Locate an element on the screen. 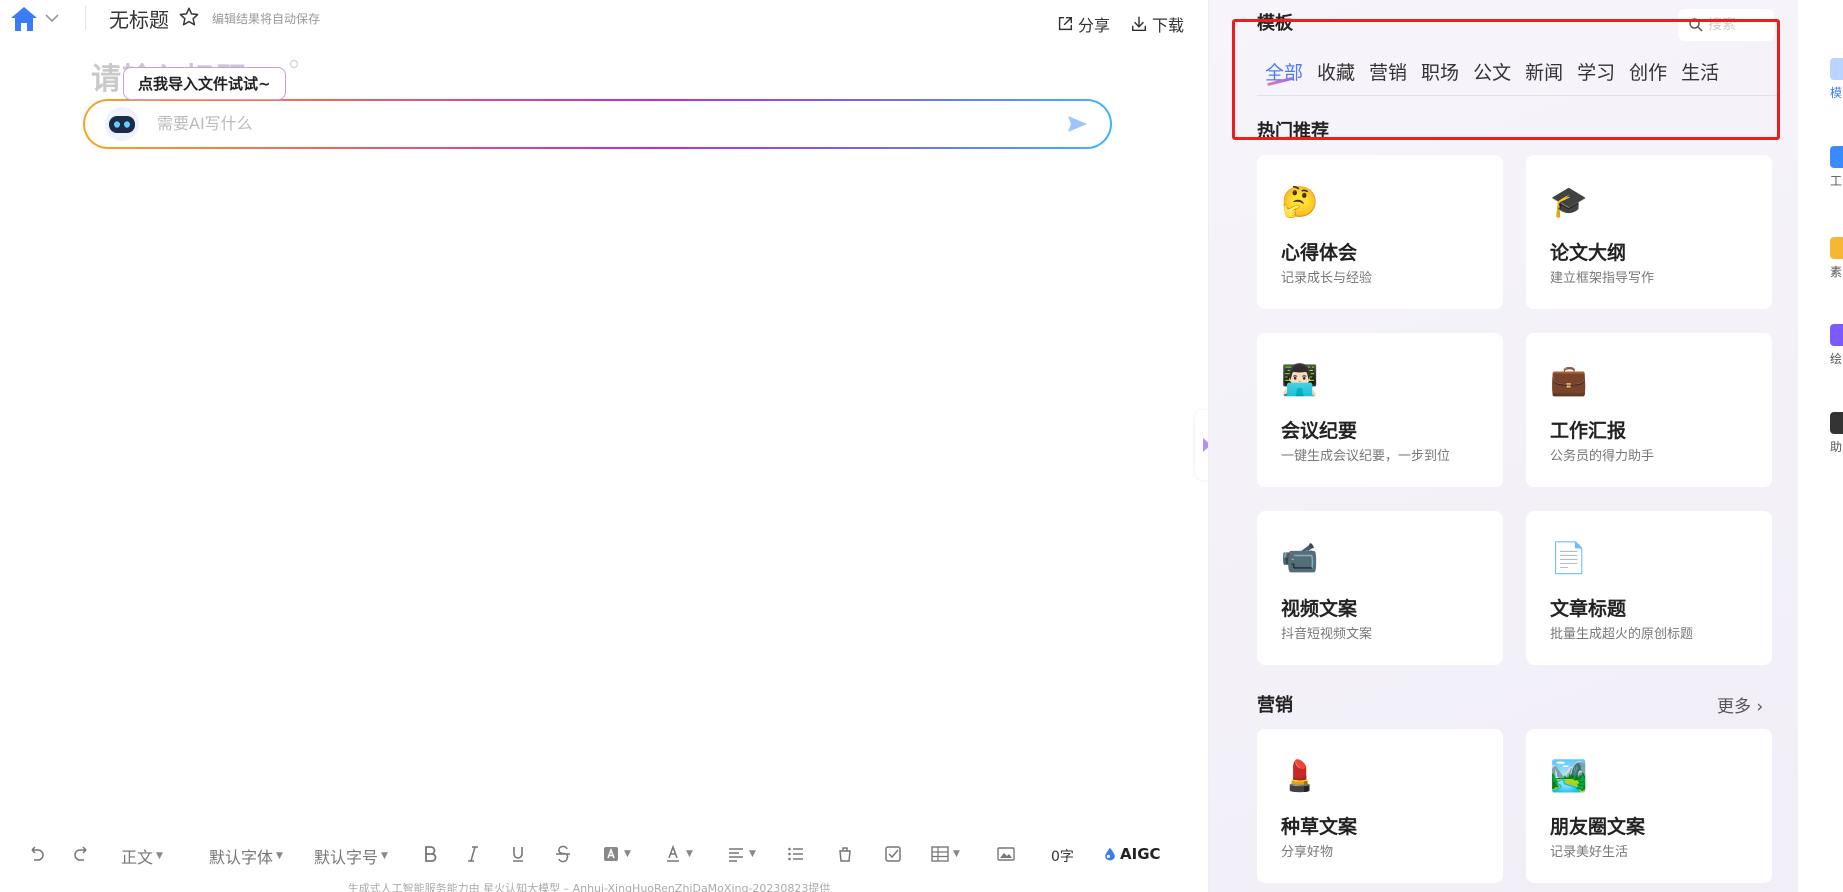  strikethrough-icon is located at coordinates (563, 854).